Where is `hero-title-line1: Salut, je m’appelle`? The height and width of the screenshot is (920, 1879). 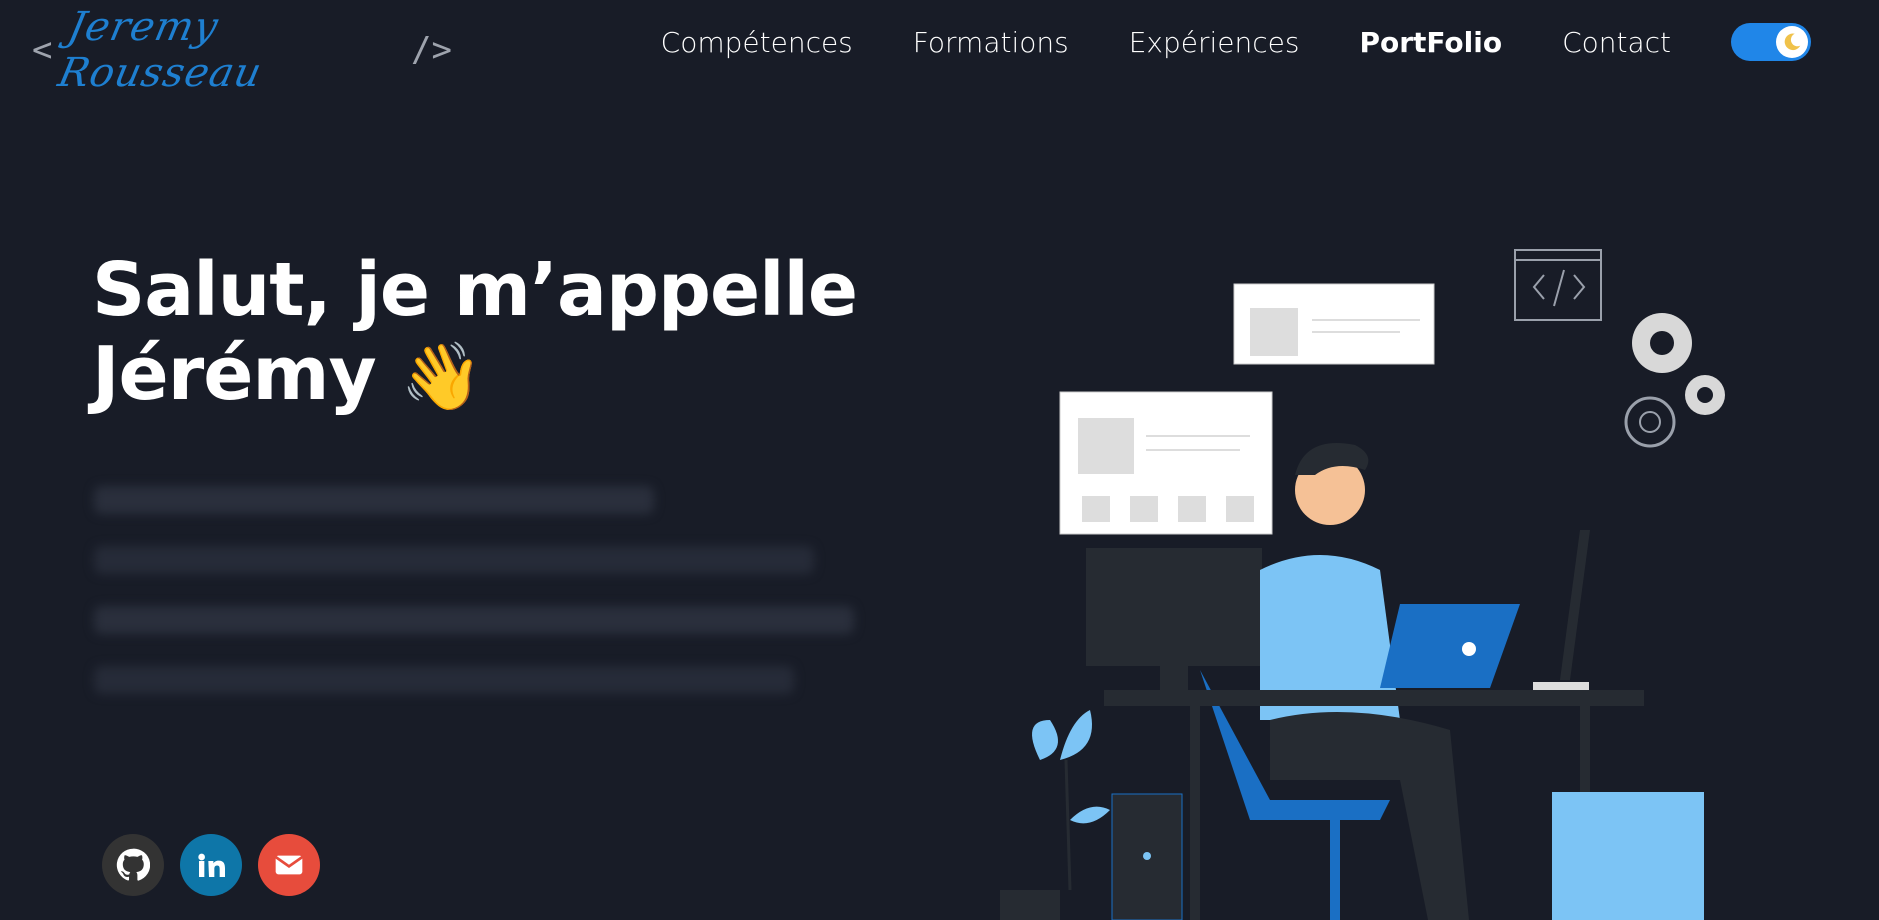 hero-title-line1: Salut, je m’appelle is located at coordinates (475, 290).